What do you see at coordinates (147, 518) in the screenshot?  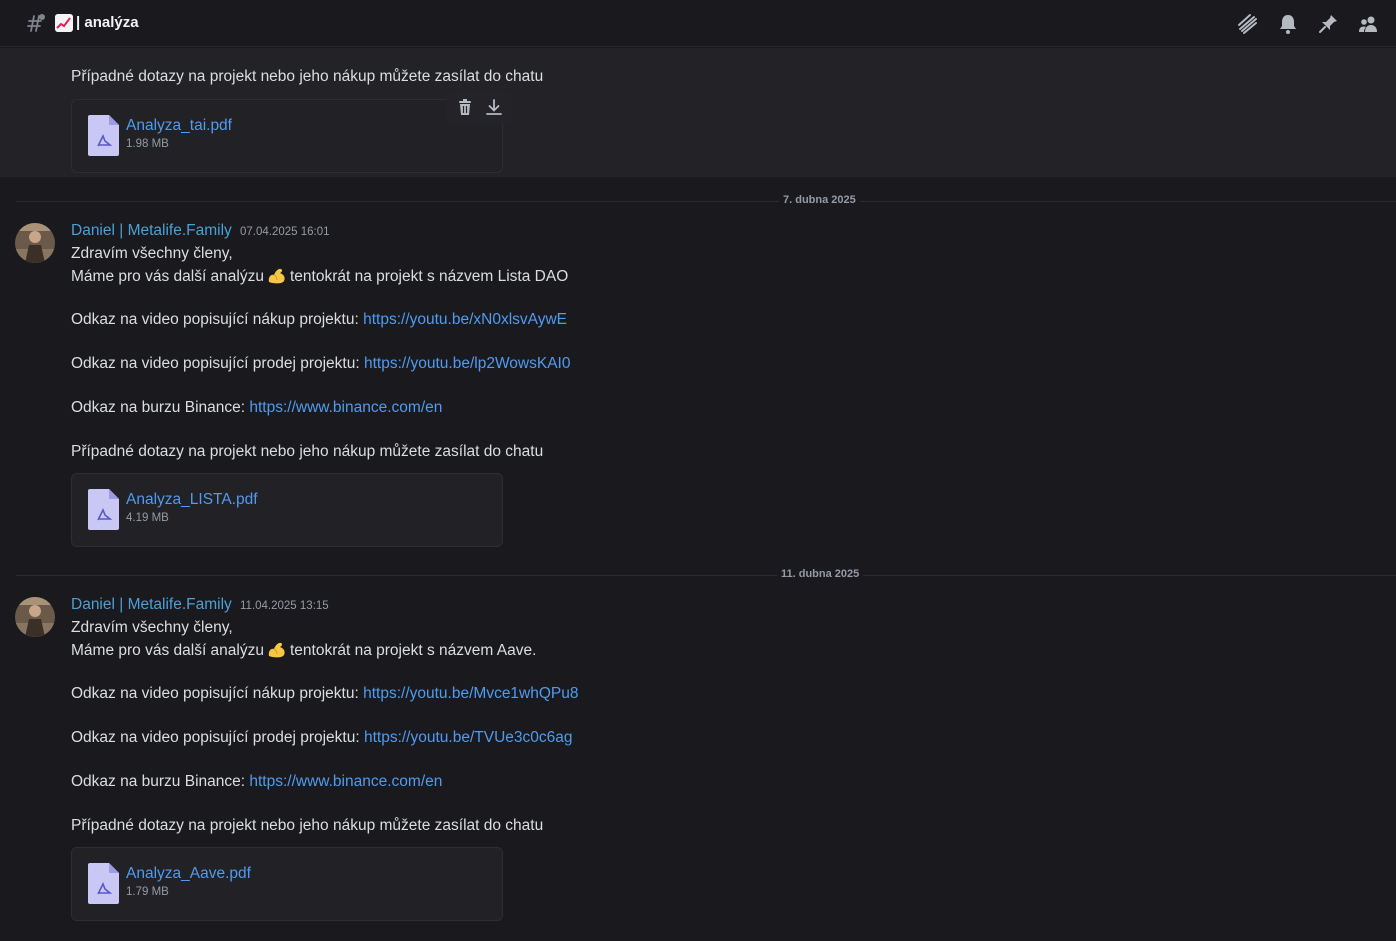 I see `file-size: 4.19 MB` at bounding box center [147, 518].